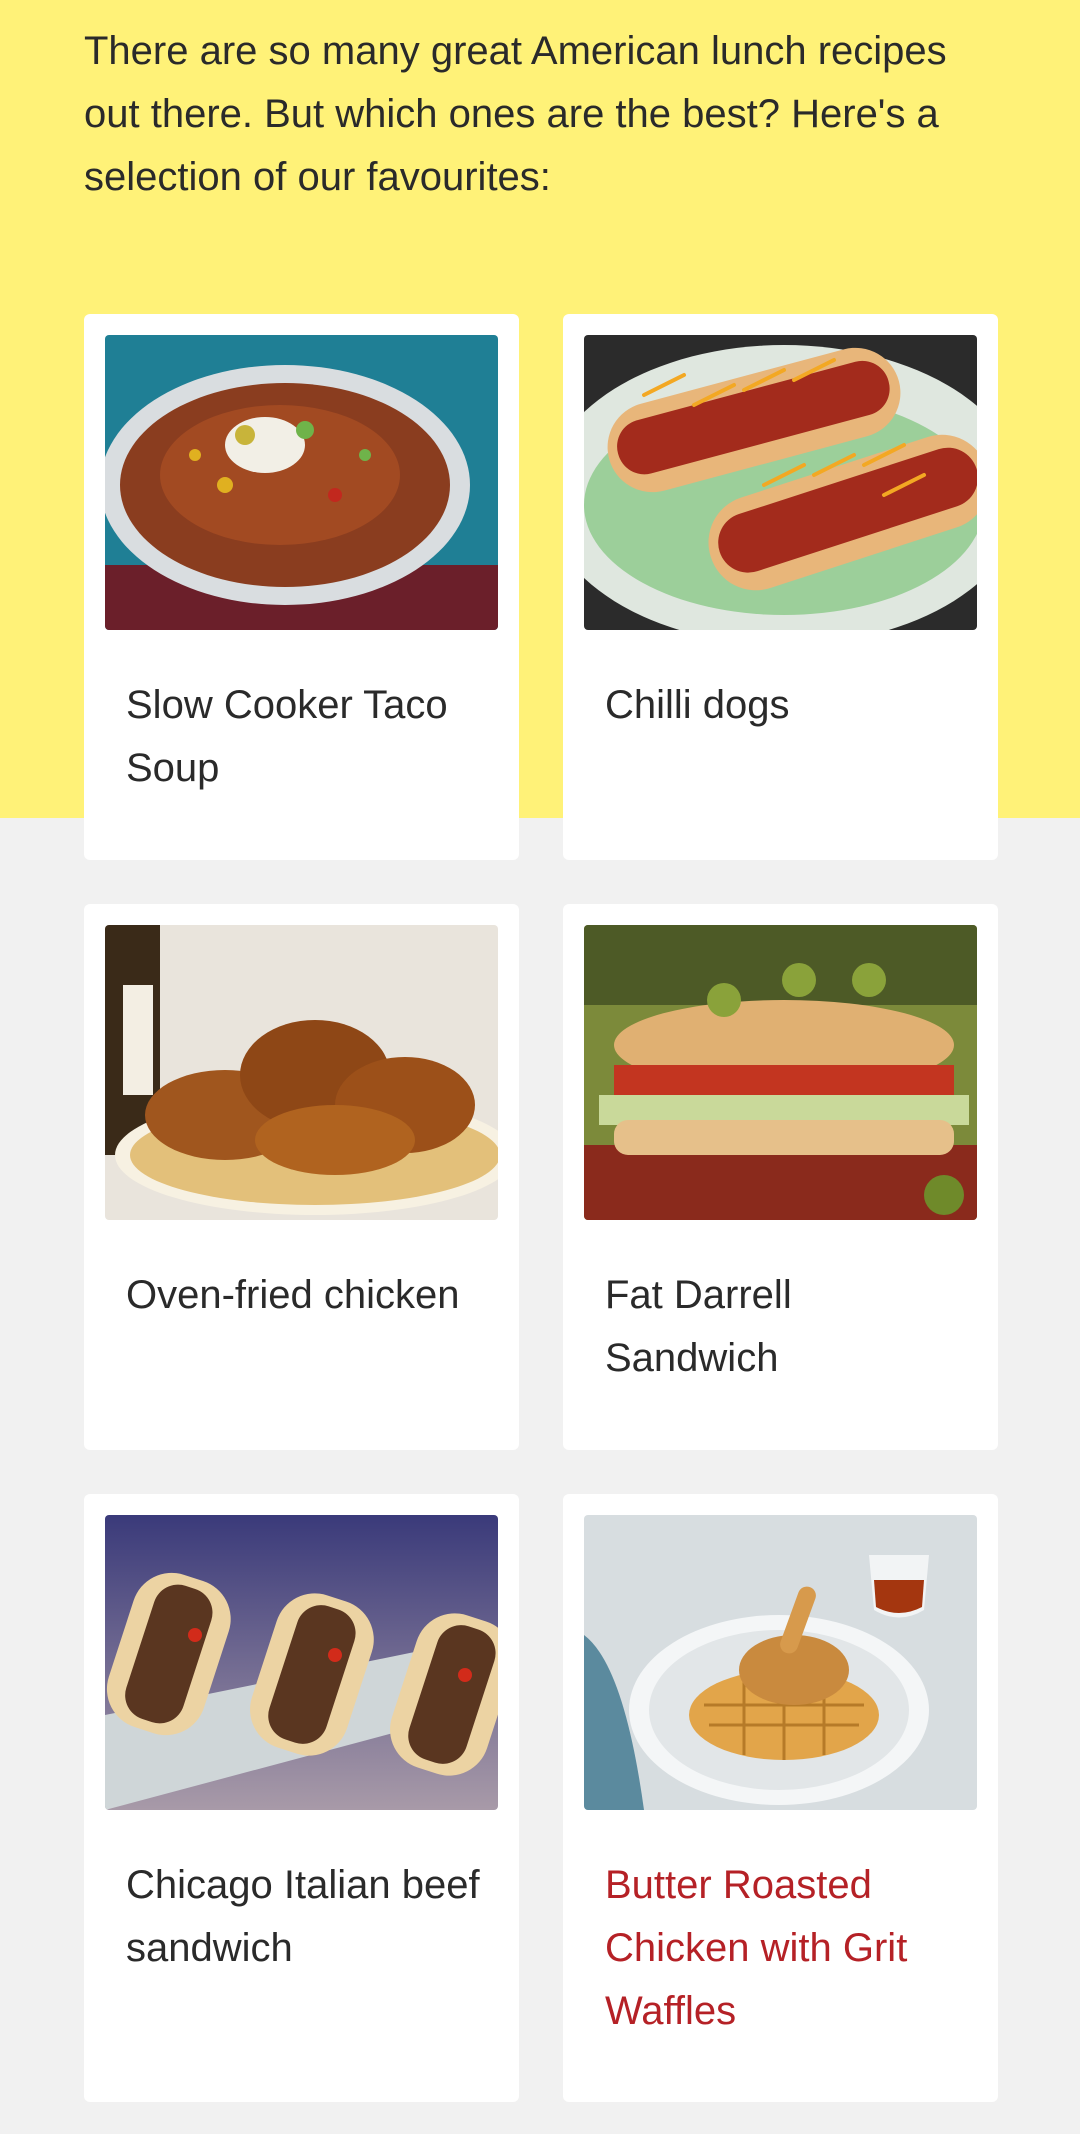 The width and height of the screenshot is (1080, 2134). I want to click on recipe-card-chicken-waffles: Butter Roasted Chicken with Grit Waffles, so click(780, 1798).